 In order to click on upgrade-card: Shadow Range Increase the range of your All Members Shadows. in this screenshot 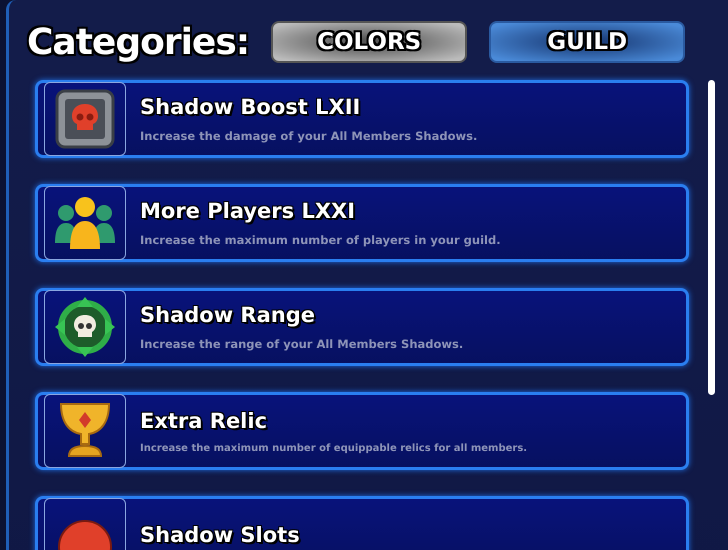, I will do `click(362, 327)`.